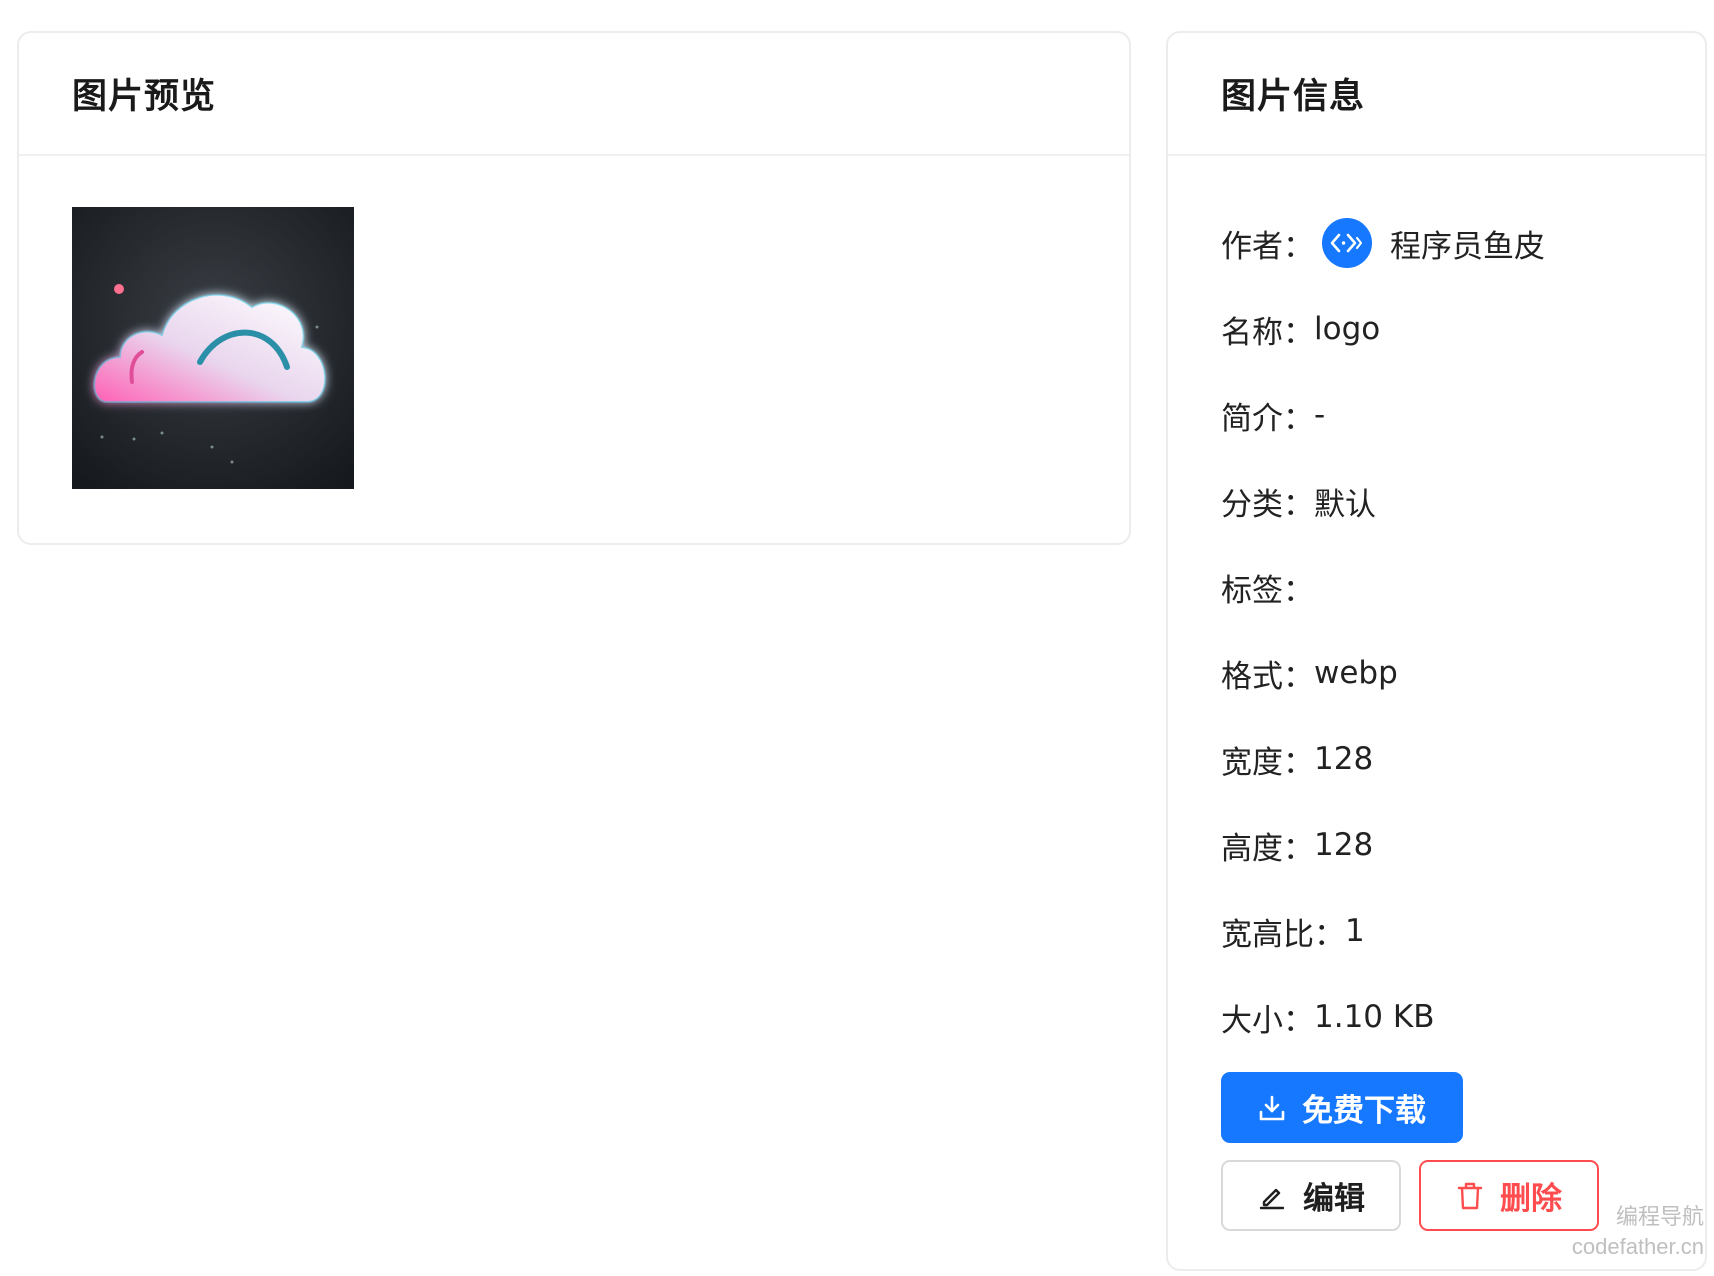 This screenshot has height=1276, width=1714. Describe the element at coordinates (1463, 1017) in the screenshot. I see `field-size-row: 大小： 1.10 KB` at that location.